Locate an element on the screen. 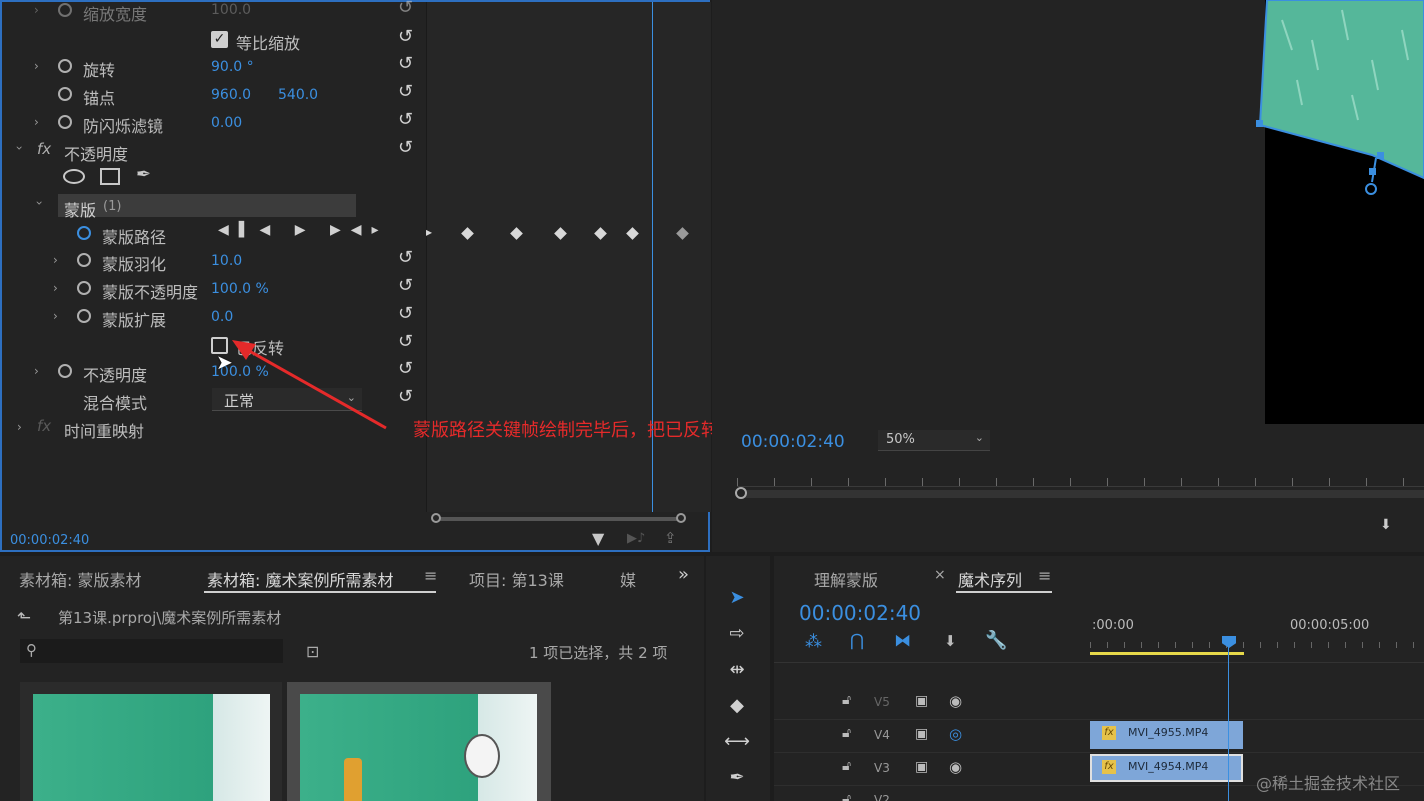 The image size is (1424, 801). add-marker-icon: ⬇ is located at coordinates (950, 641).